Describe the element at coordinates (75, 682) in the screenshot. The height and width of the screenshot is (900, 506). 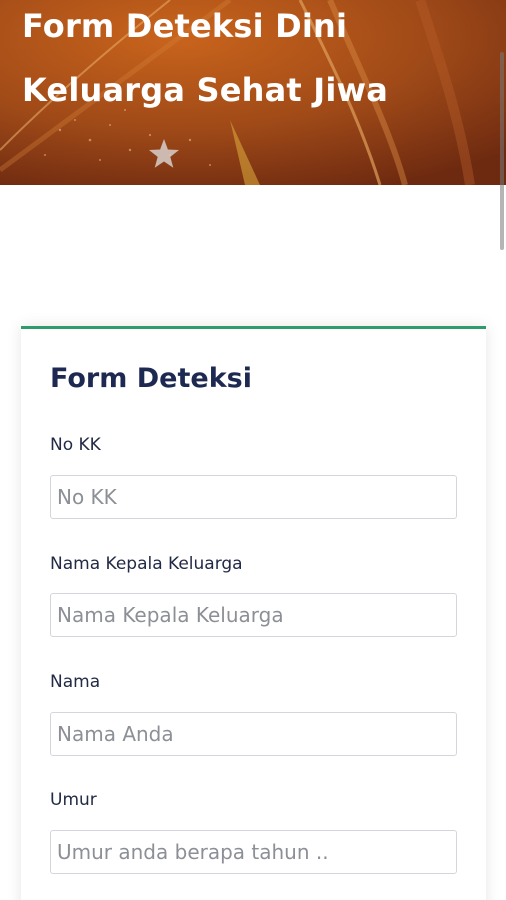
I see `nama-label: Nama` at that location.